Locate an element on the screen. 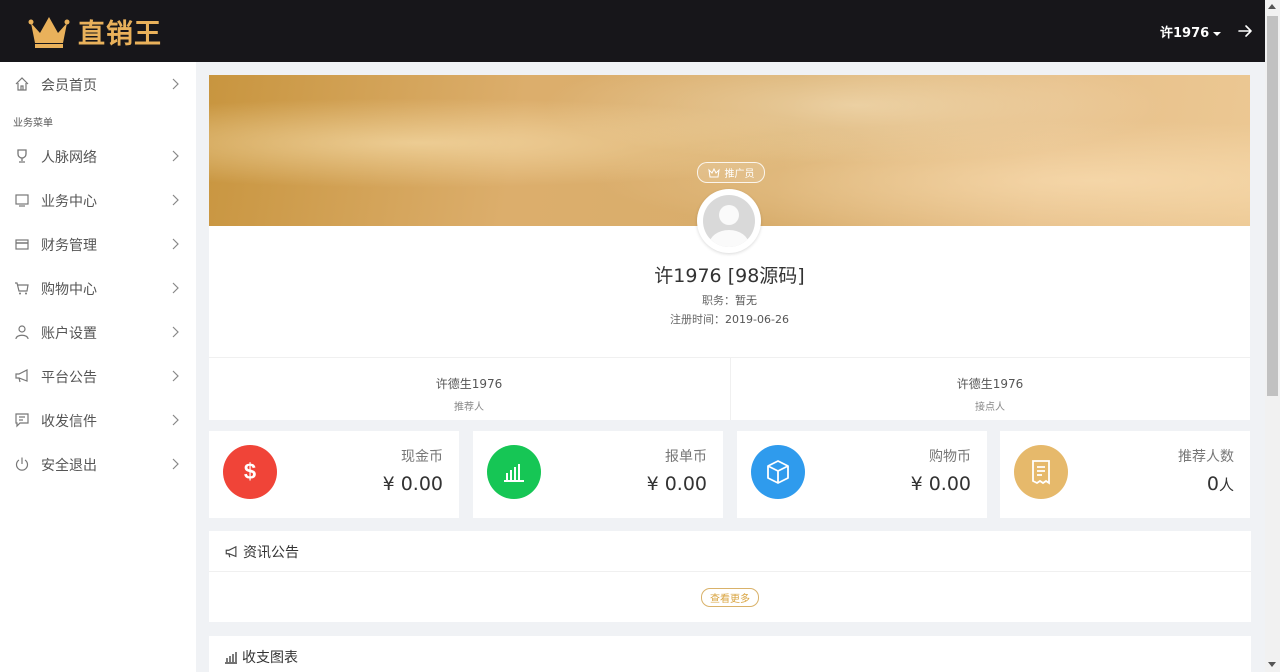 The width and height of the screenshot is (1280, 672). sidebar-item-label: 会员首页 is located at coordinates (69, 86).